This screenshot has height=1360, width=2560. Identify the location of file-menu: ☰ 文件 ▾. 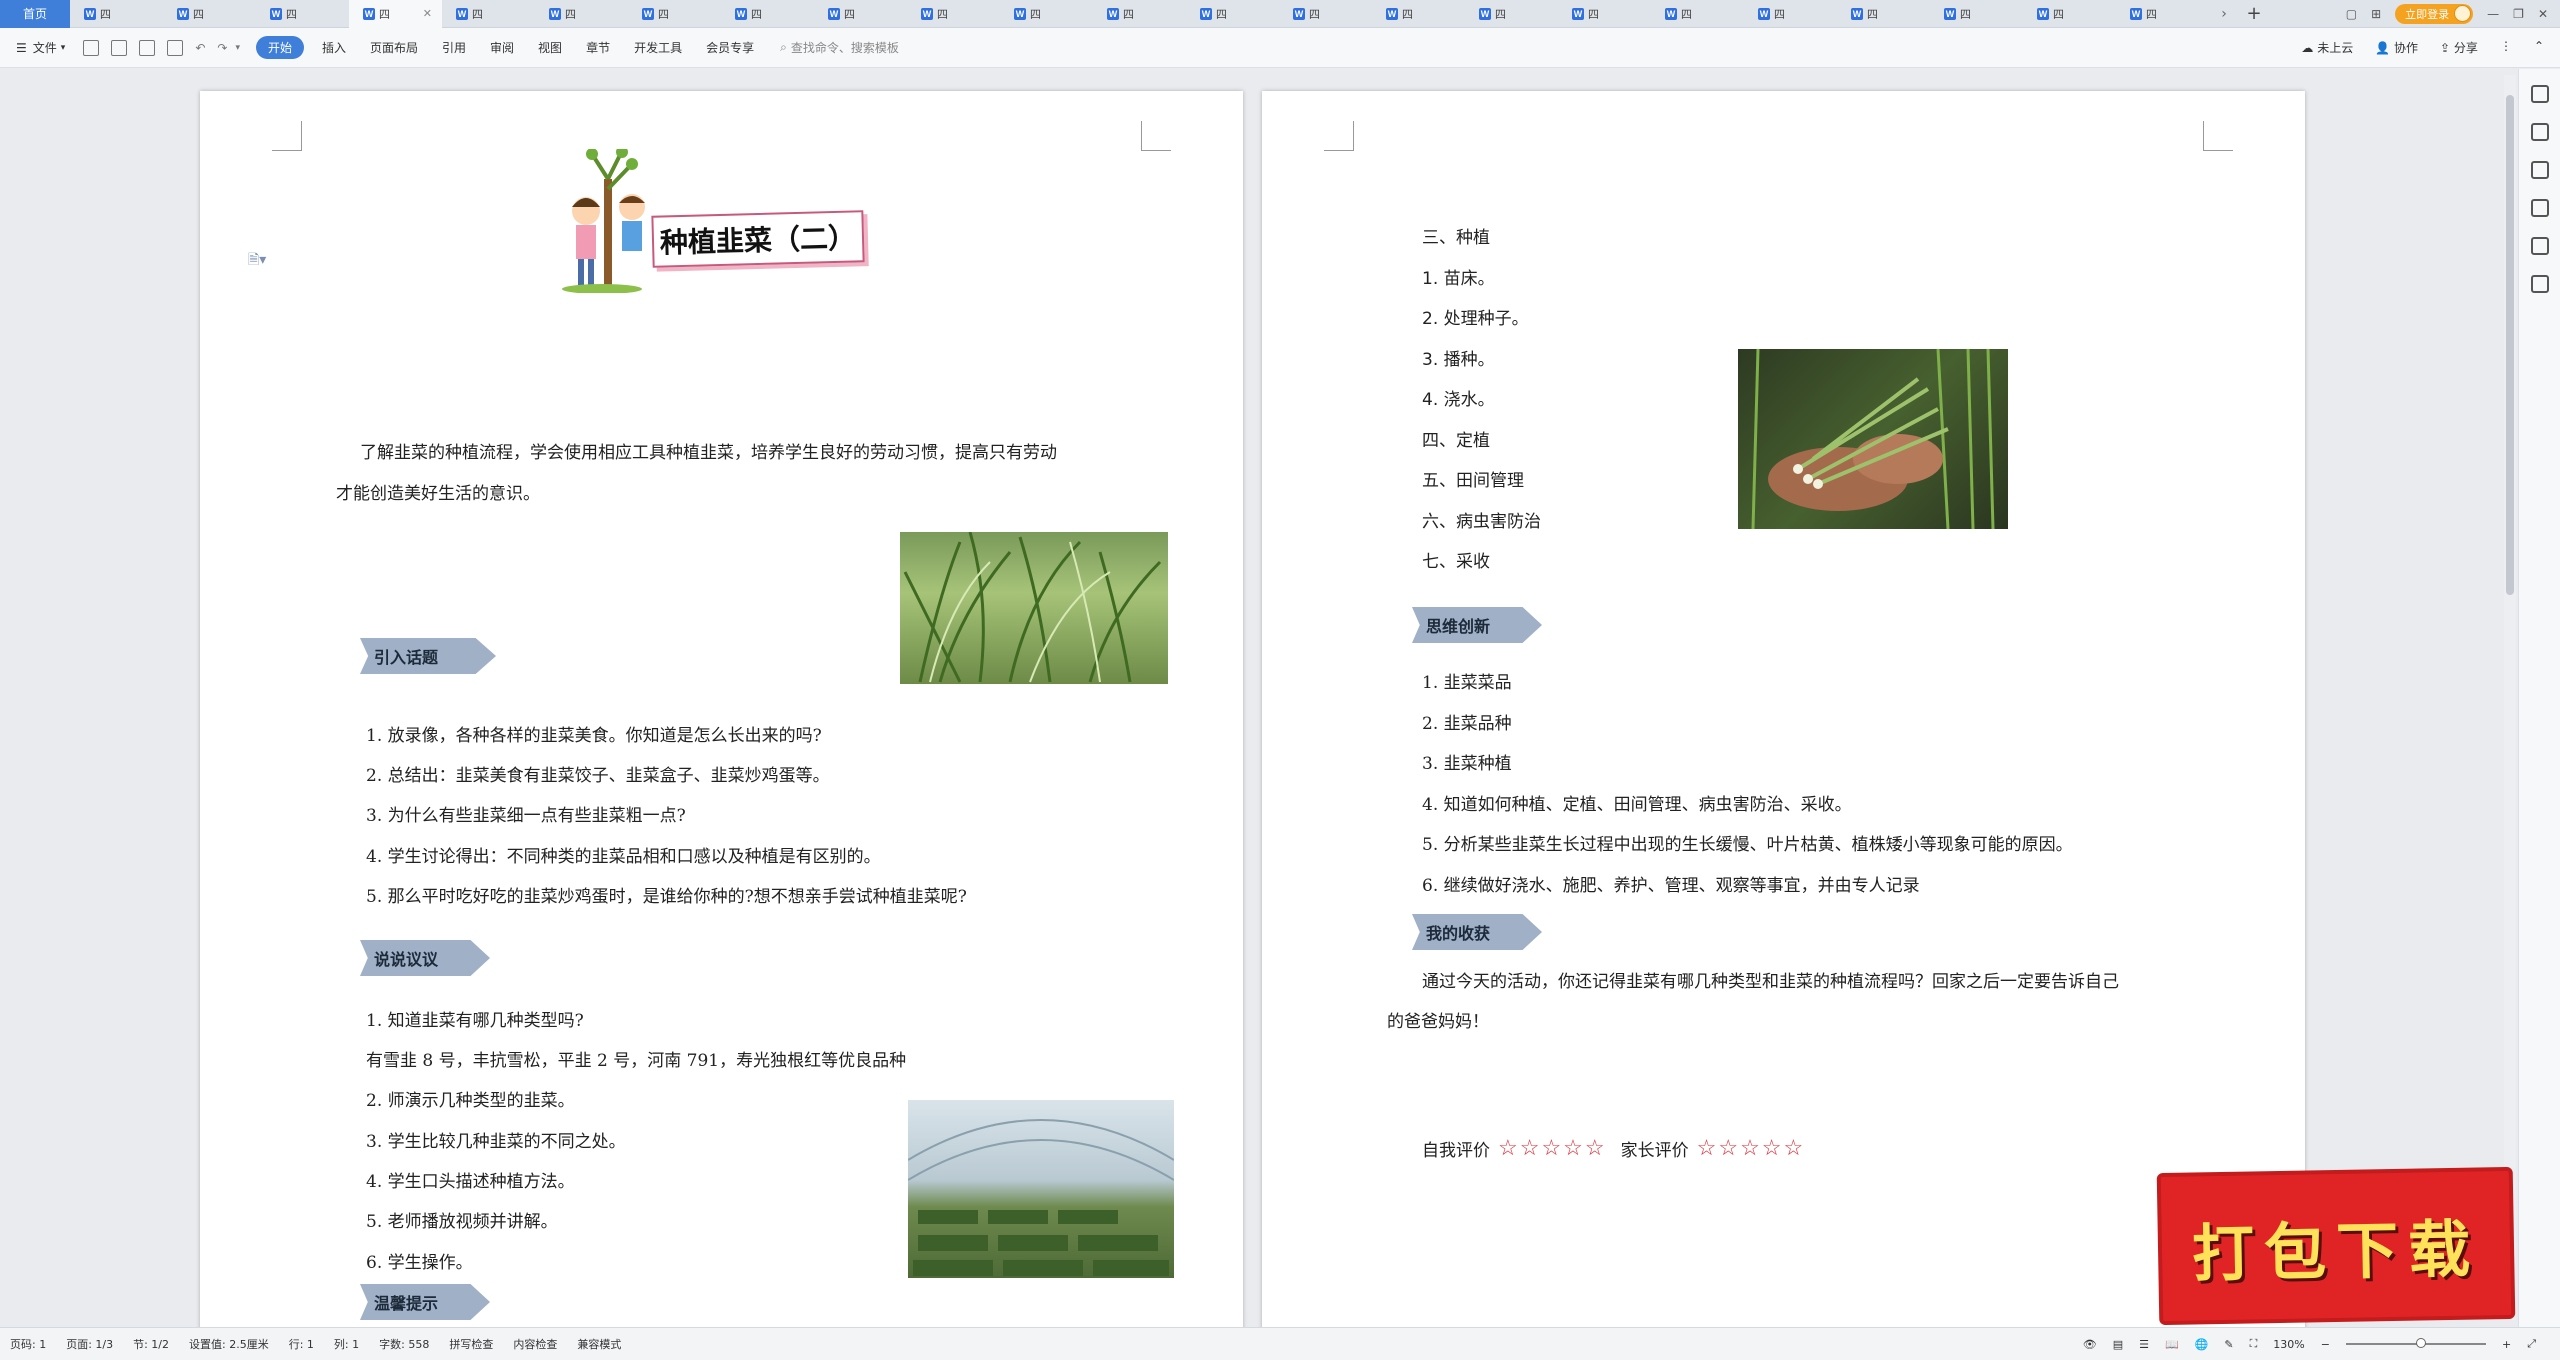
(38, 47).